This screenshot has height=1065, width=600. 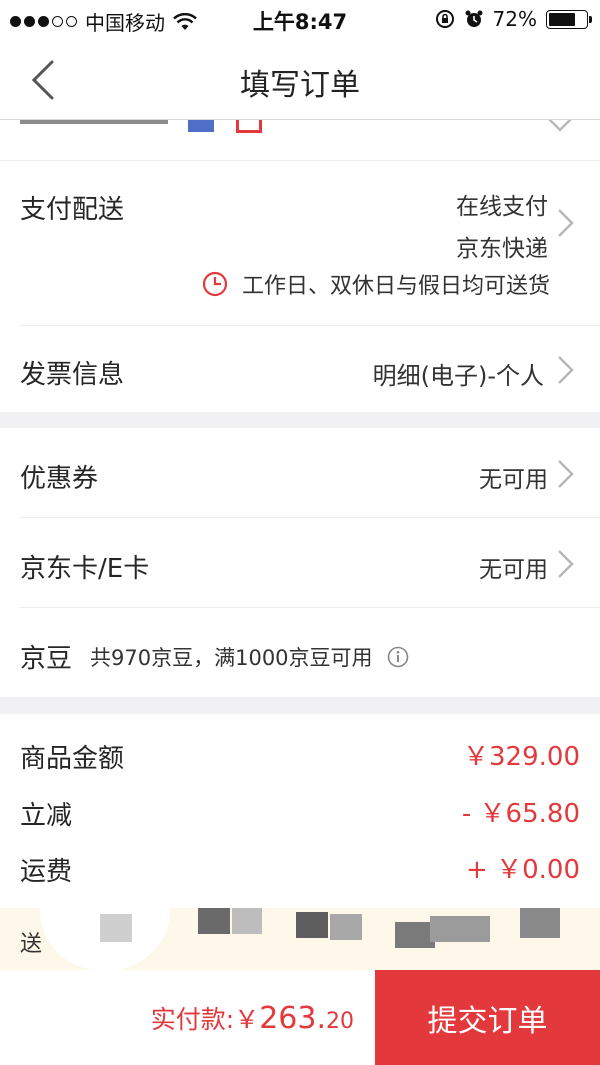 What do you see at coordinates (300, 369) in the screenshot?
I see `invoice-row: 发票信息 明细(电子)-个人` at bounding box center [300, 369].